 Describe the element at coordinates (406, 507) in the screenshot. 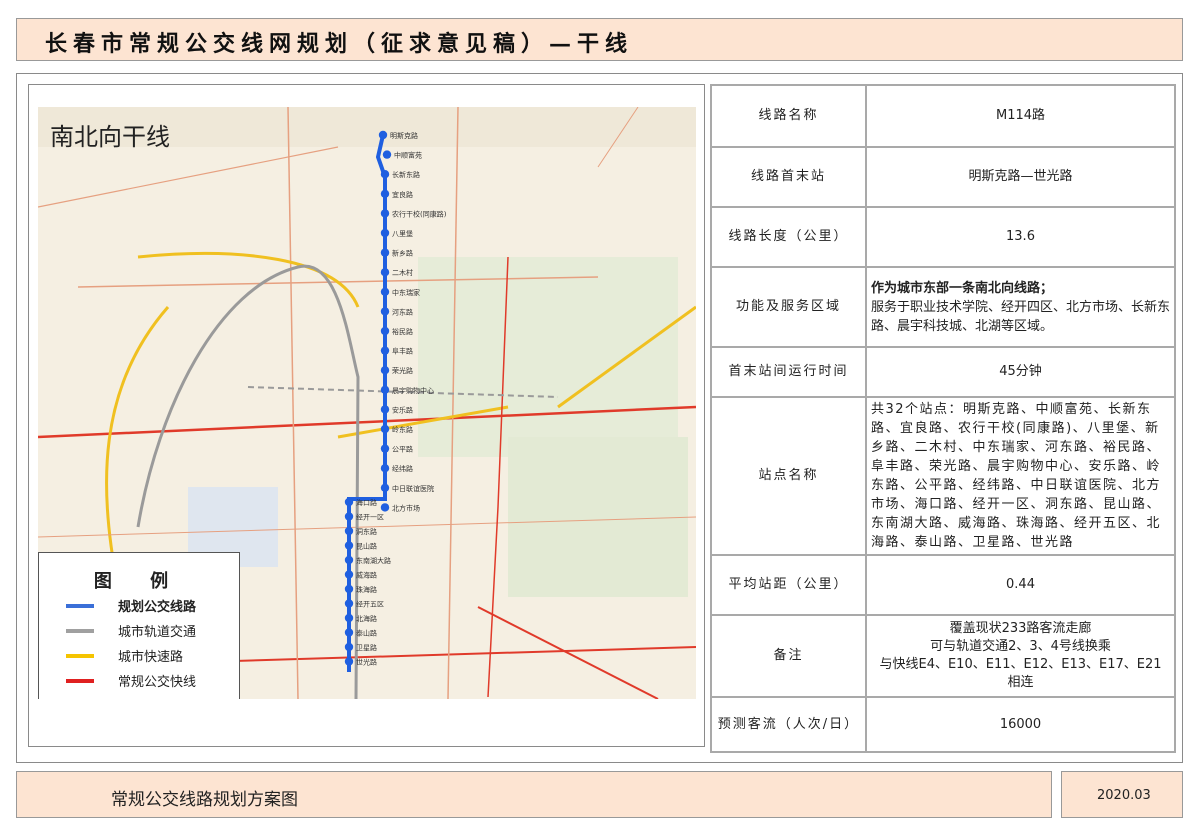

I see `station-label: 北方市场` at that location.